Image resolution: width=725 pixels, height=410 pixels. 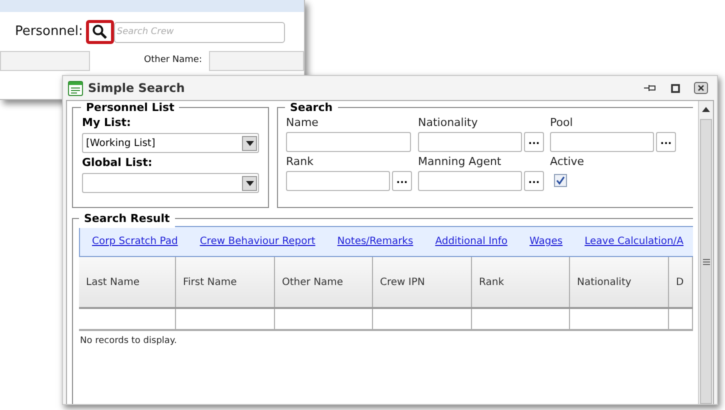 What do you see at coordinates (170, 183) in the screenshot?
I see `global-list-dropdown` at bounding box center [170, 183].